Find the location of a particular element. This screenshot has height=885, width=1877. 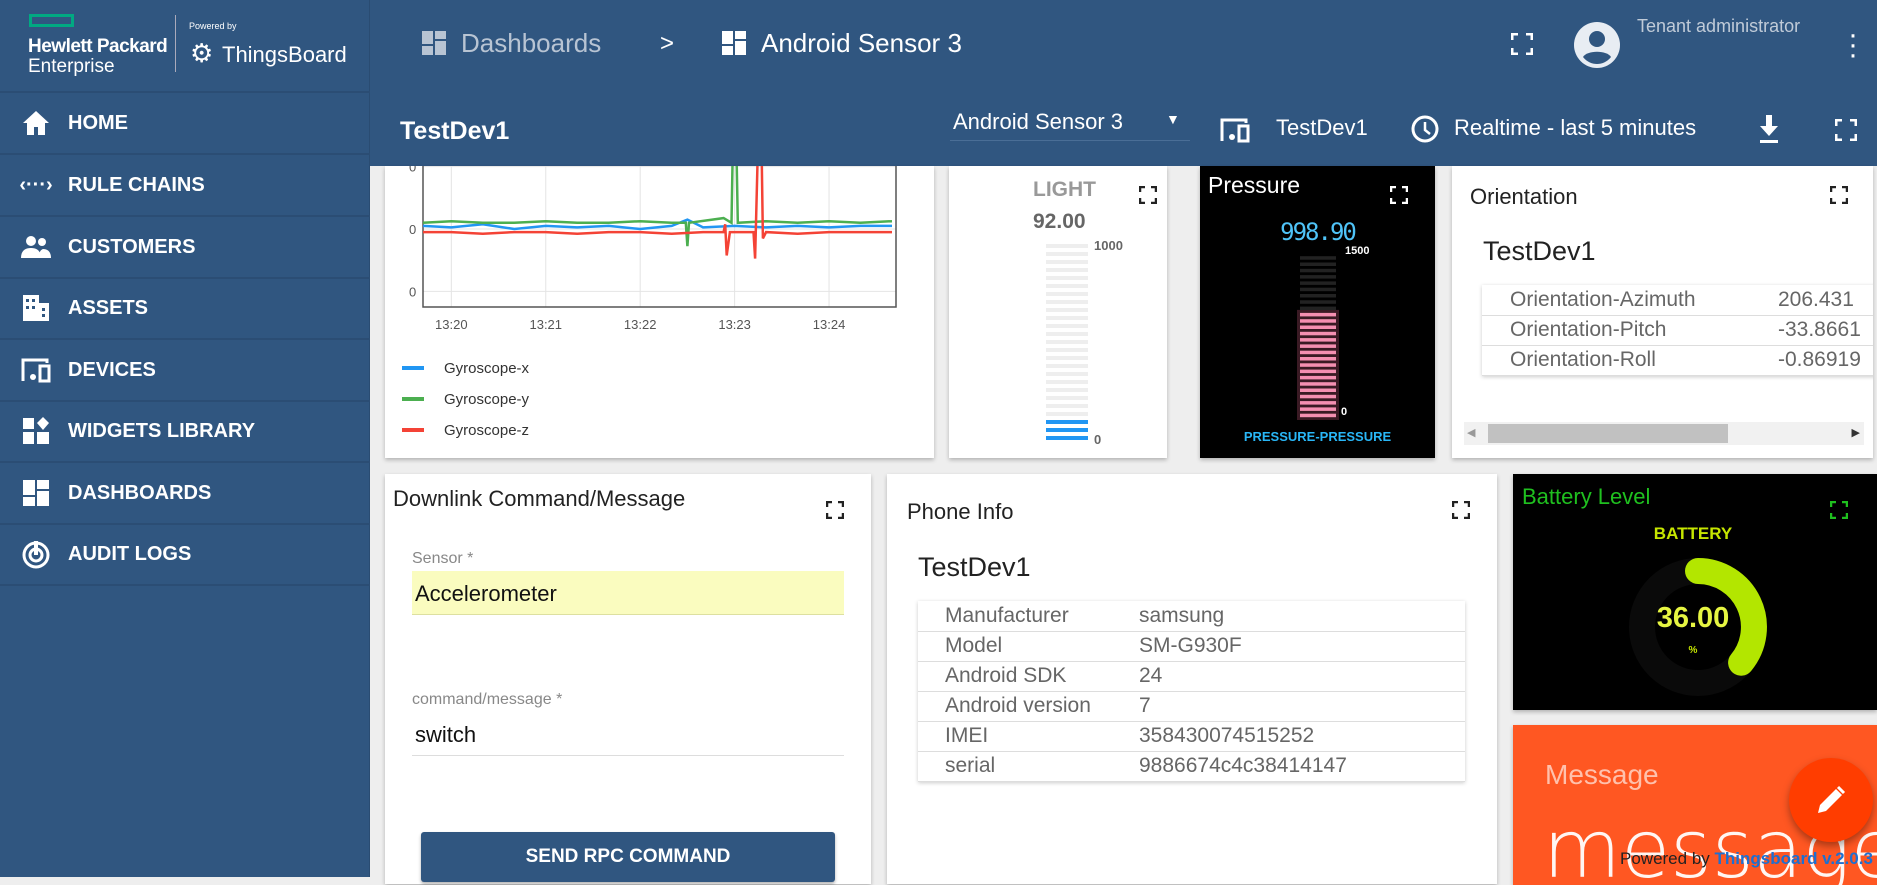

home-icon is located at coordinates (36, 123).